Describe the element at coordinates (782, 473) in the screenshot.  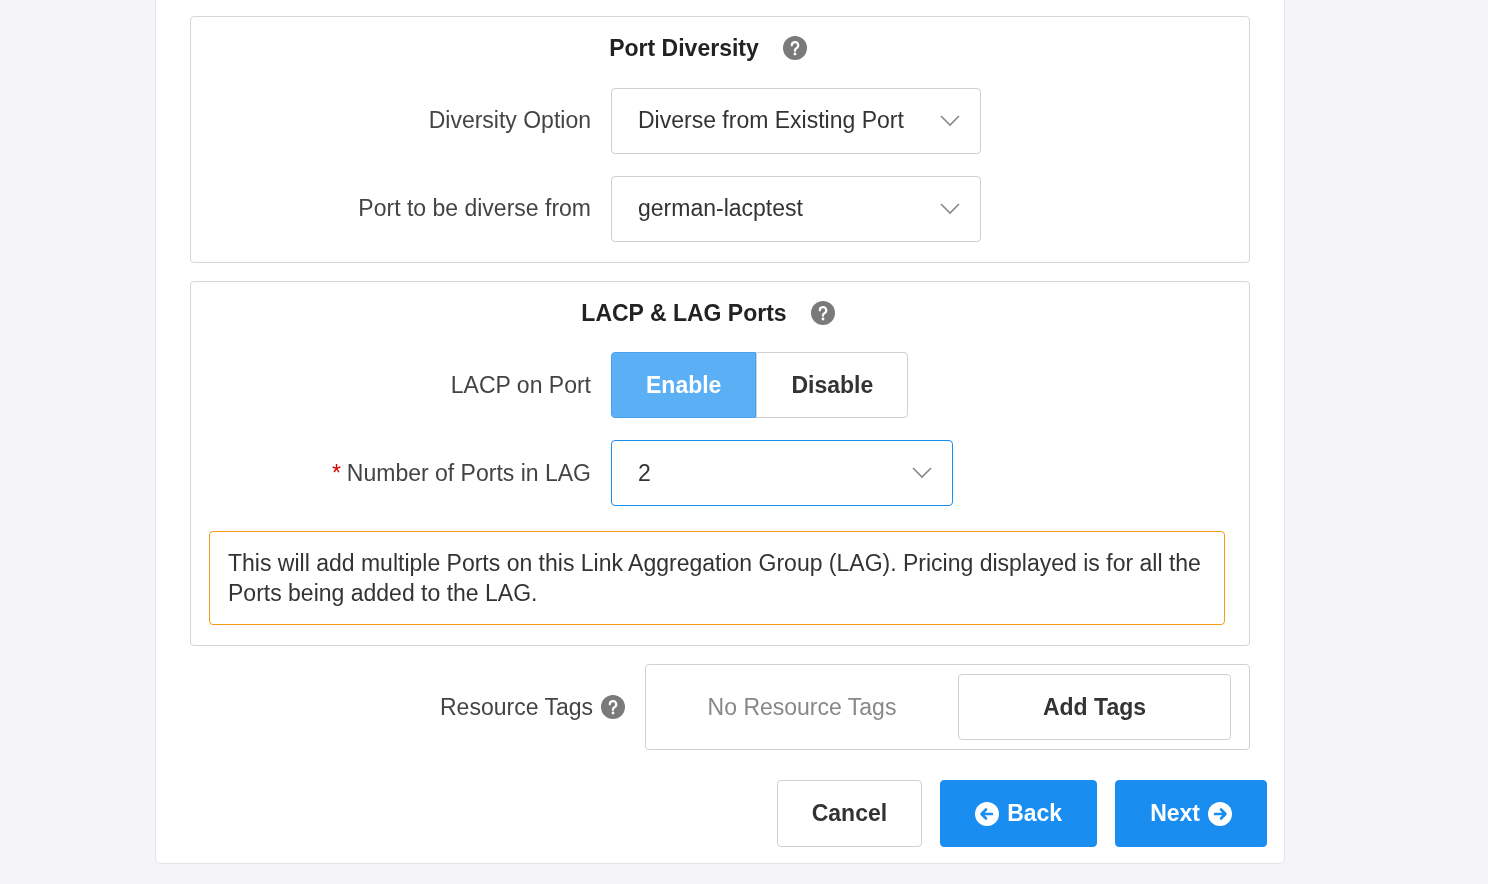
I see `dropdown-field: 2` at that location.